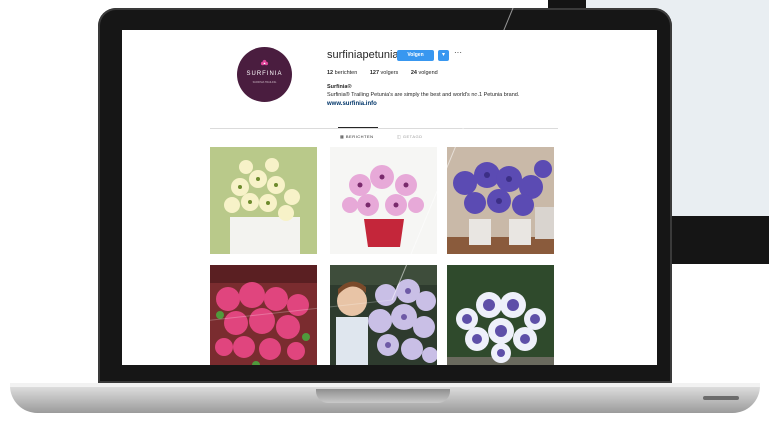 This screenshot has height=430, width=769. I want to click on profile-stats: 12 berichten 127 volgers 24 volgend, so click(388, 73).